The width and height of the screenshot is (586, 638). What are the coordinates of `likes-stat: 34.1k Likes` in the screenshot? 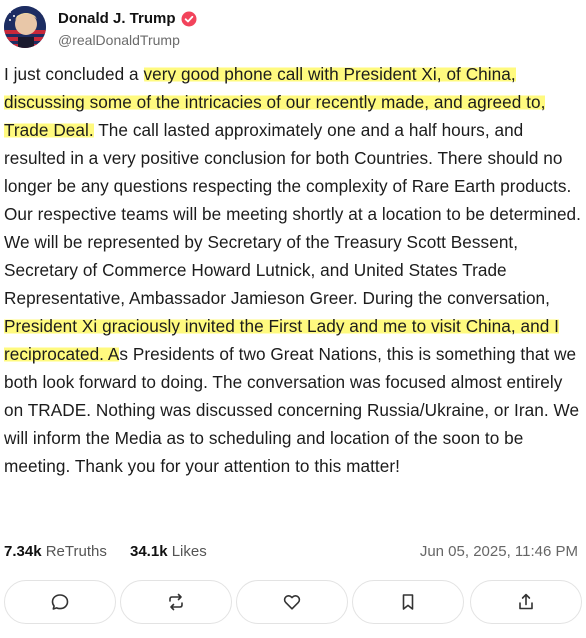 It's located at (168, 551).